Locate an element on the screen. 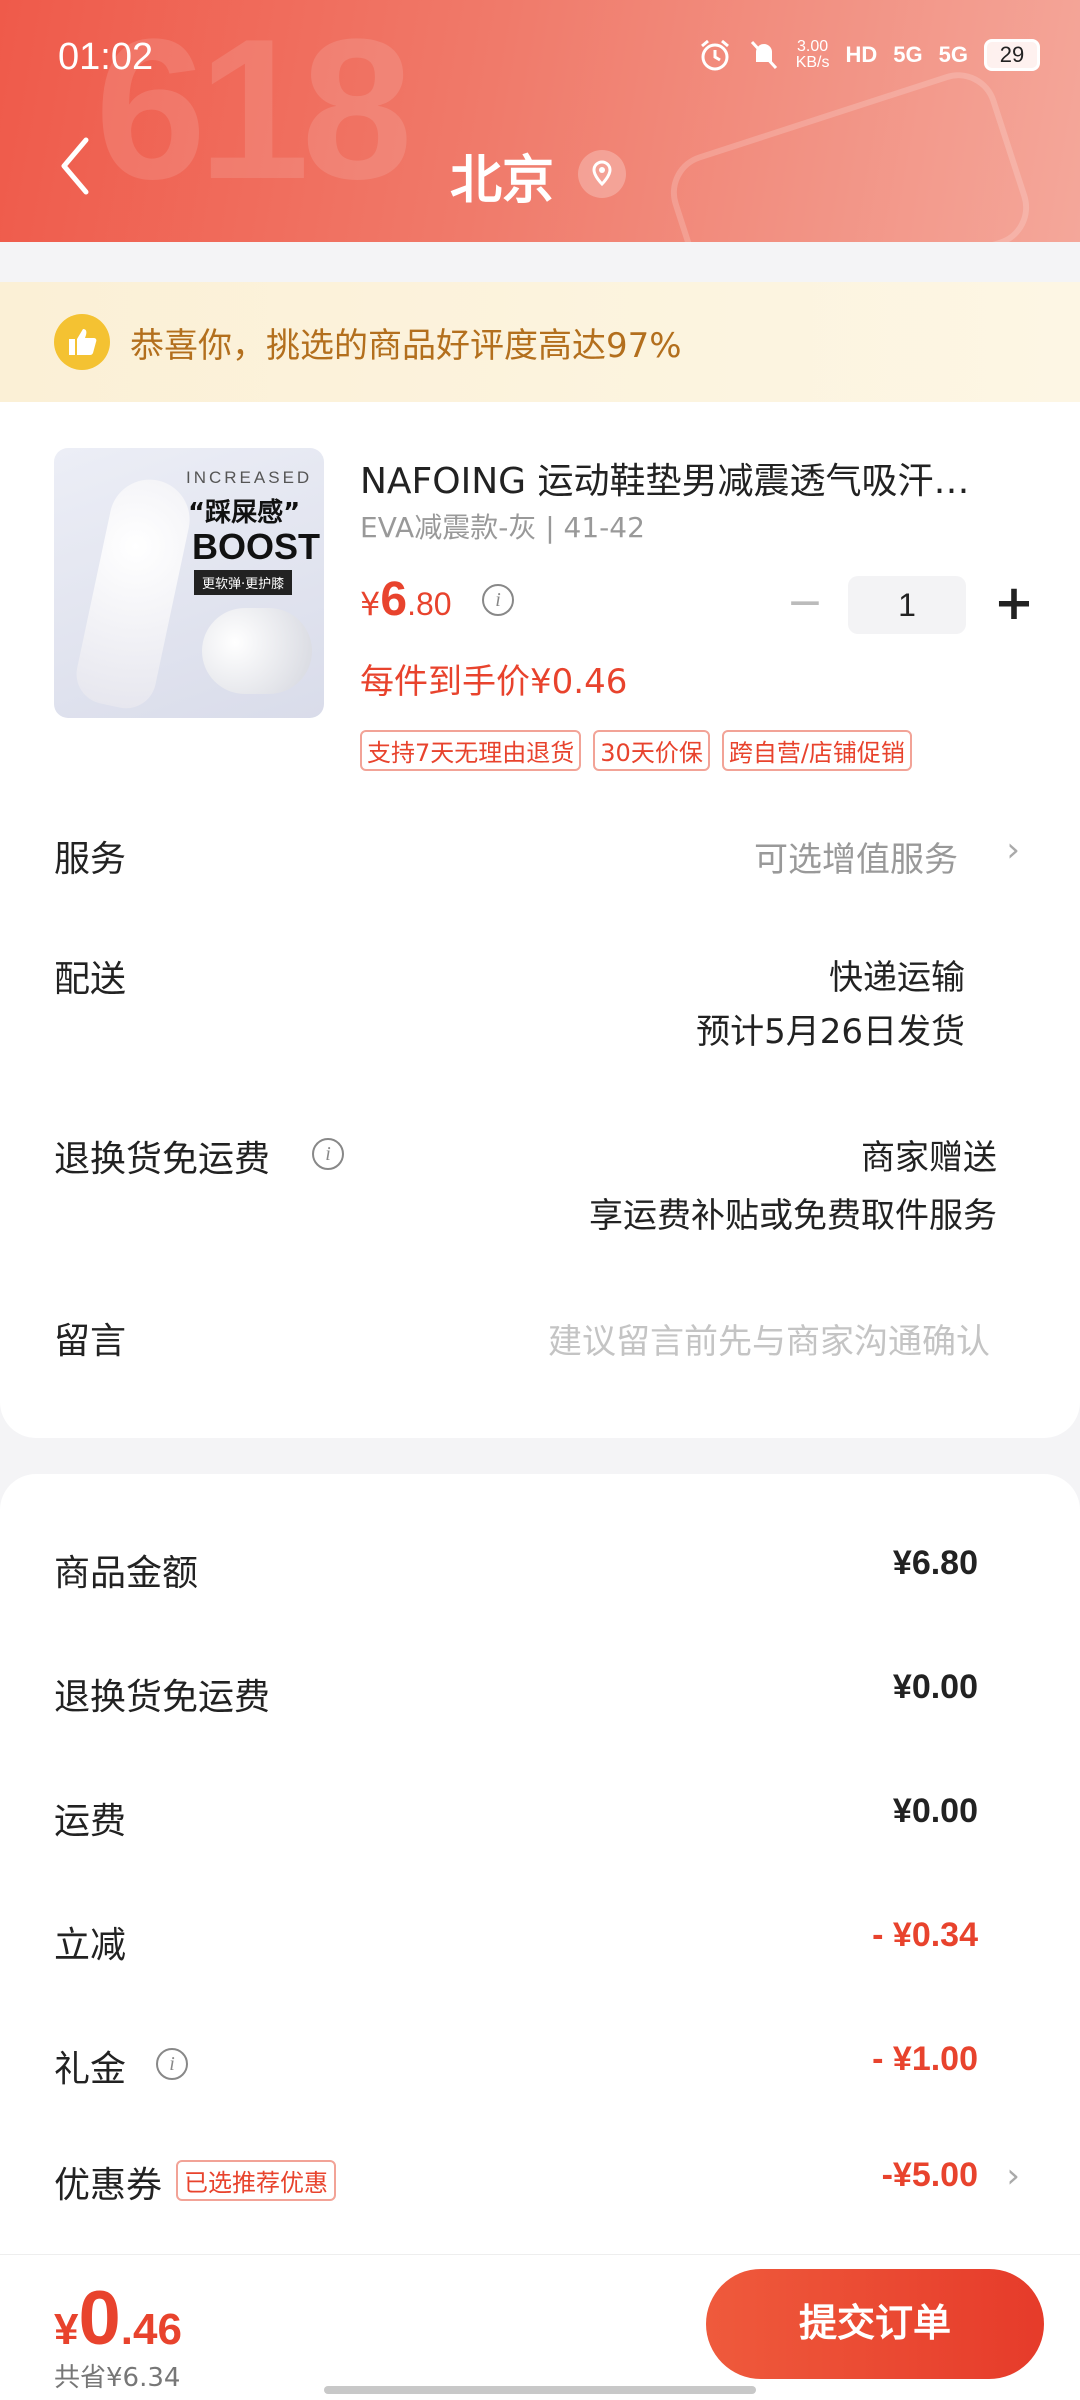 The image size is (1080, 2400). summary-shipping-row: 运费 ¥0.00 is located at coordinates (540, 1822).